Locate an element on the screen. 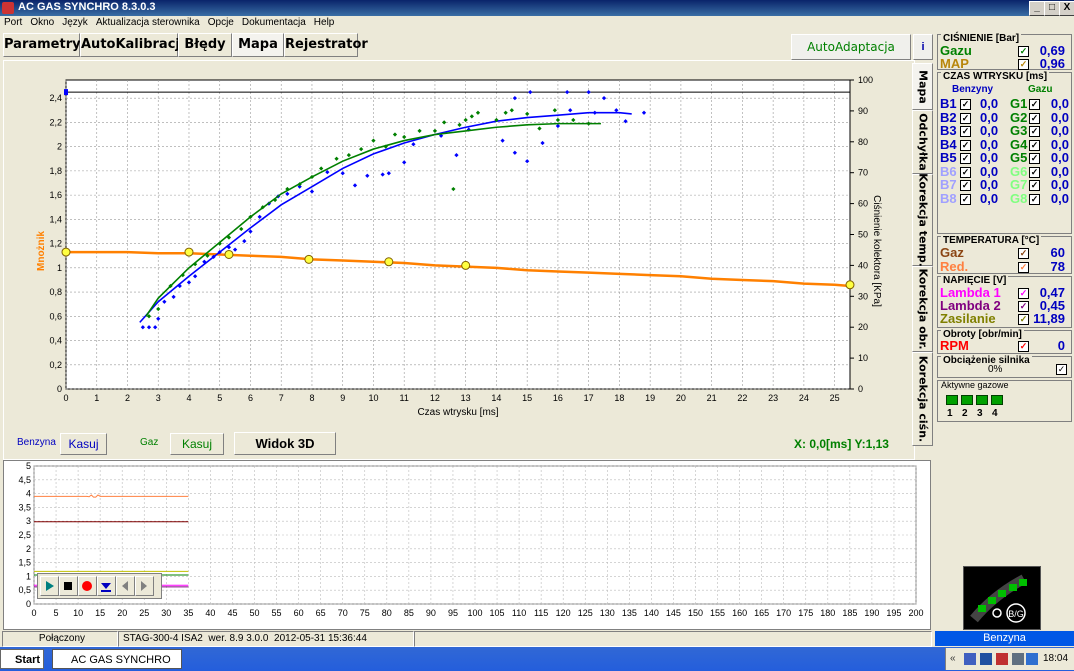 The width and height of the screenshot is (1074, 671). menu-okno: Okno is located at coordinates (42, 22).